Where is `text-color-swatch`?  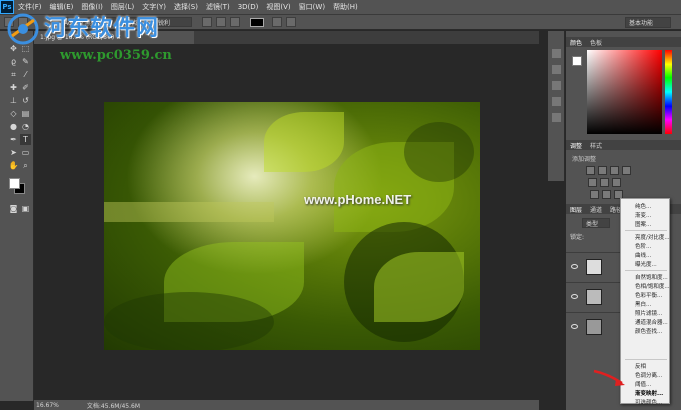
text-color-swatch is located at coordinates (257, 22).